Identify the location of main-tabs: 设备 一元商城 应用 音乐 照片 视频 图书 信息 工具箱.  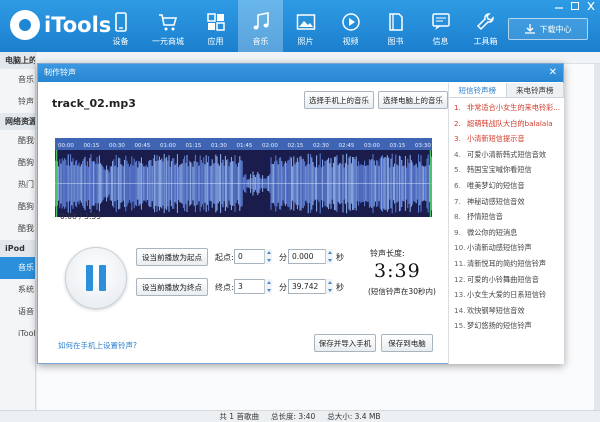
(303, 26).